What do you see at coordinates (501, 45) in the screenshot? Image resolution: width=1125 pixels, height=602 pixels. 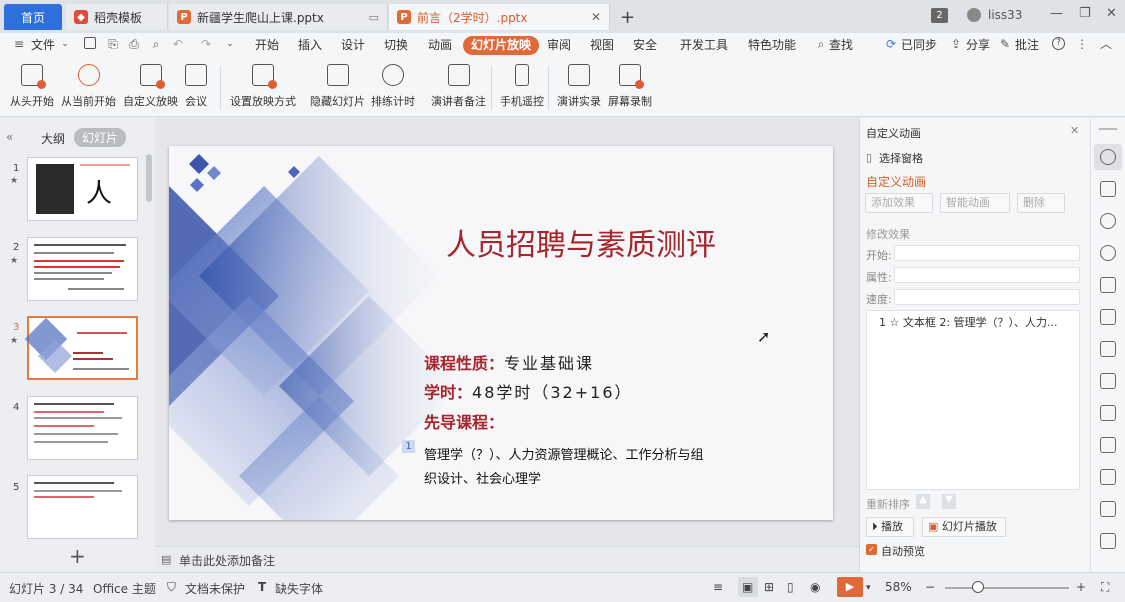 I see `menu-slideshow: 幻灯片放映` at bounding box center [501, 45].